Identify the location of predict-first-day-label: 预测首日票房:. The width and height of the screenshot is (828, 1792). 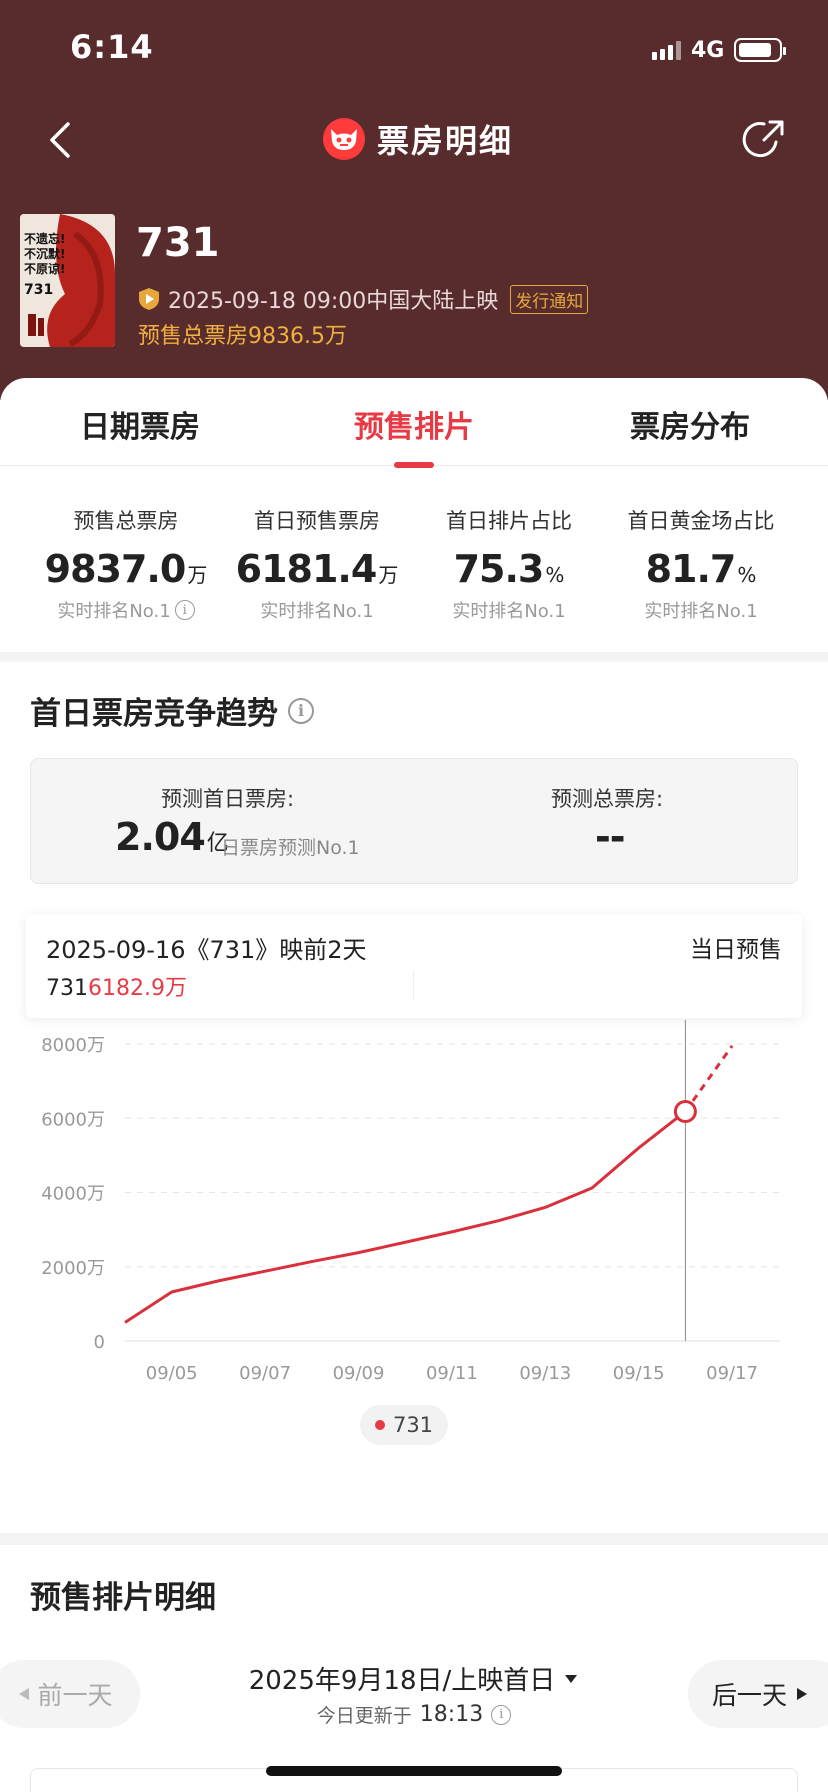
(228, 799).